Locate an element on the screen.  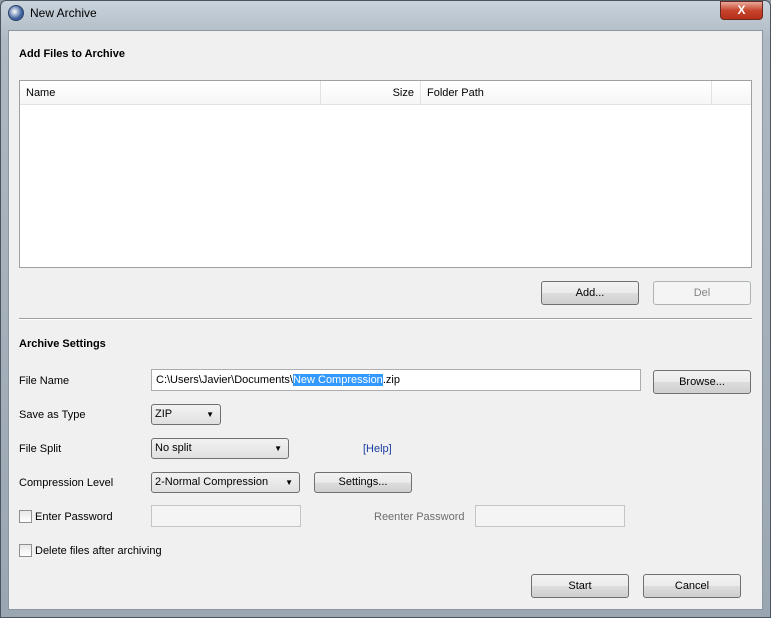
enter-password-label: Enter Password is located at coordinates (74, 517).